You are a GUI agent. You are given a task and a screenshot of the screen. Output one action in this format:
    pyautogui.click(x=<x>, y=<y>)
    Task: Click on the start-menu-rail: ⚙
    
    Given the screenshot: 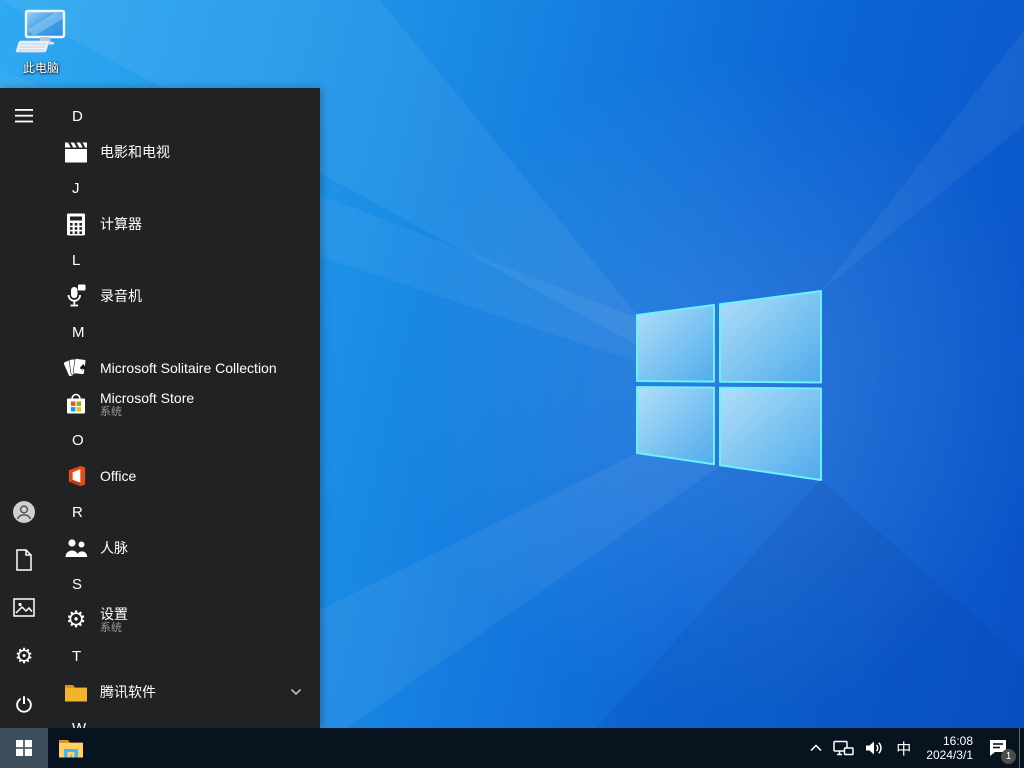 What is the action you would take?
    pyautogui.click(x=24, y=408)
    